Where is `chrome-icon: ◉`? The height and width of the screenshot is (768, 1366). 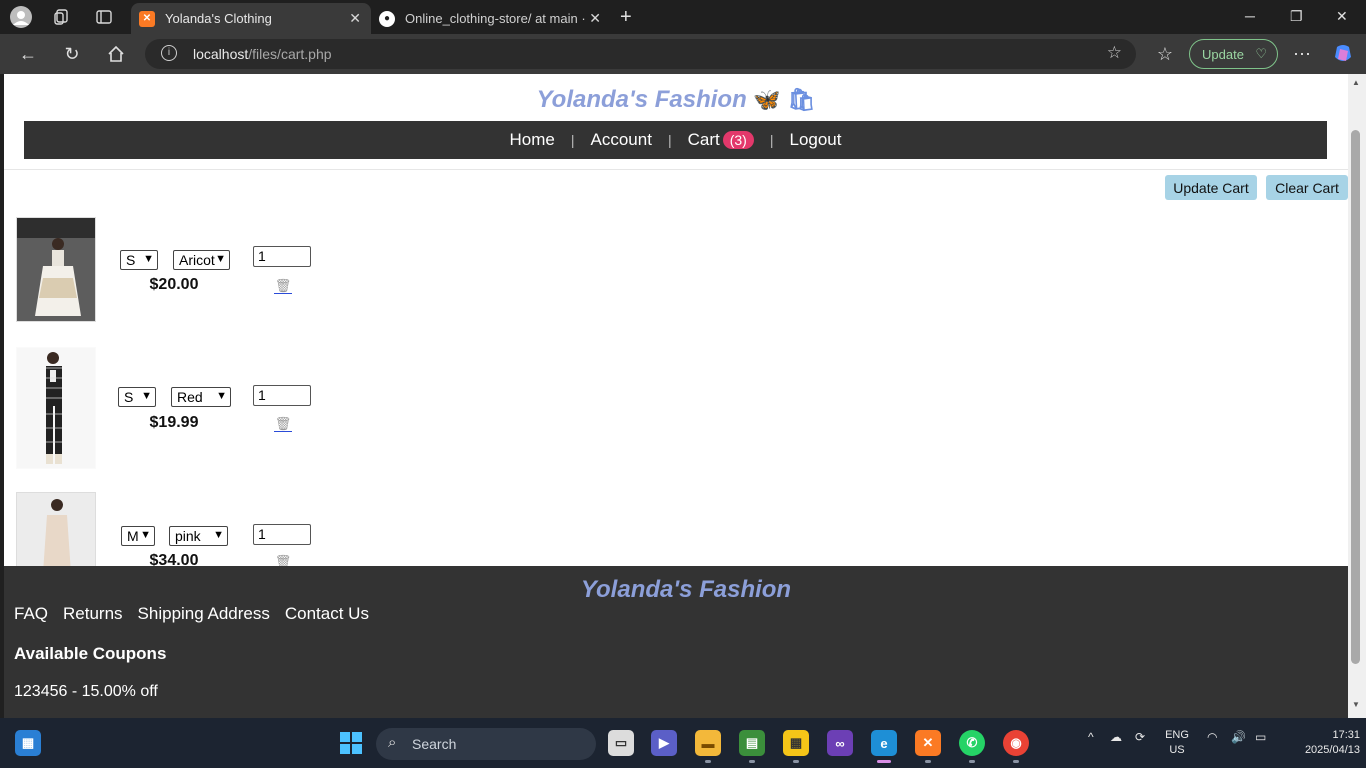
chrome-icon: ◉ is located at coordinates (1016, 743).